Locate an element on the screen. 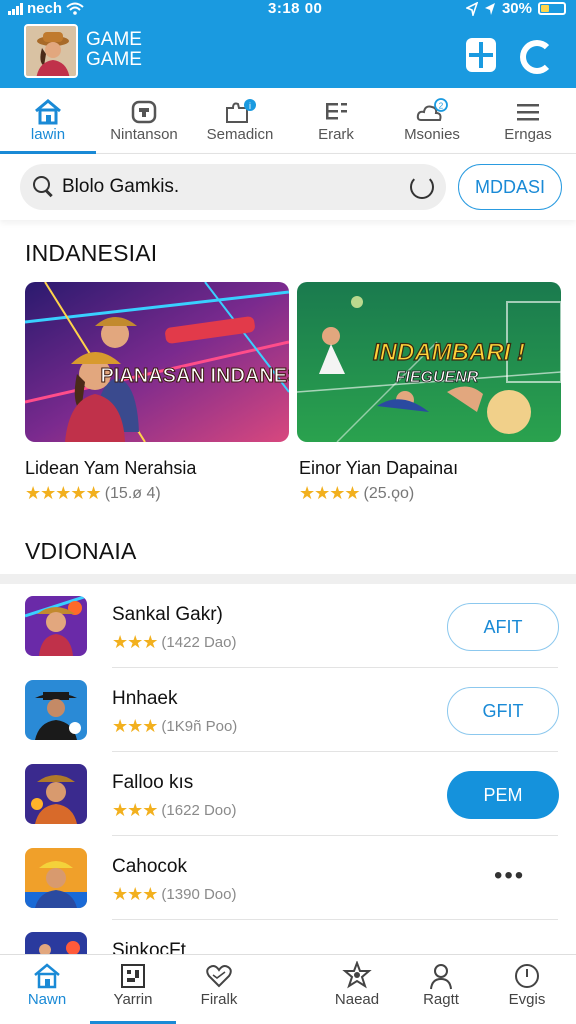 The height and width of the screenshot is (1024, 576). nav-naead: Naead is located at coordinates (357, 991).